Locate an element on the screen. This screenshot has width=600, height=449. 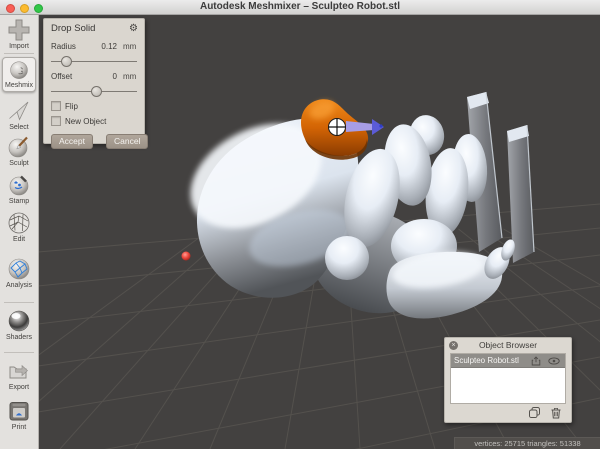
toolbar-item-label: Stamp is located at coordinates (19, 201).